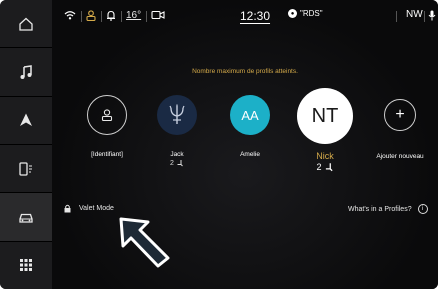  I want to click on profile-jack: Jack 2, so click(177, 131).